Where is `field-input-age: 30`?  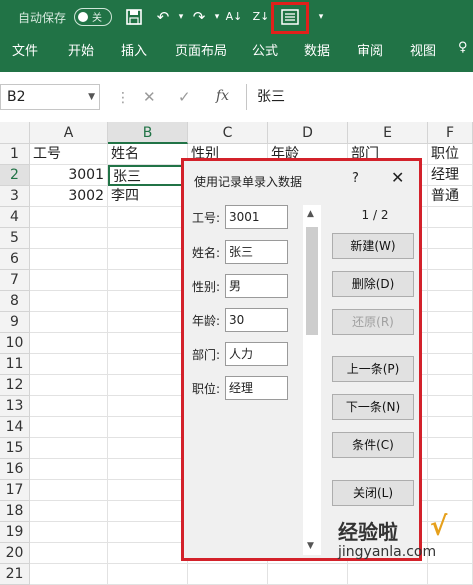
field-input-age: 30 is located at coordinates (256, 320).